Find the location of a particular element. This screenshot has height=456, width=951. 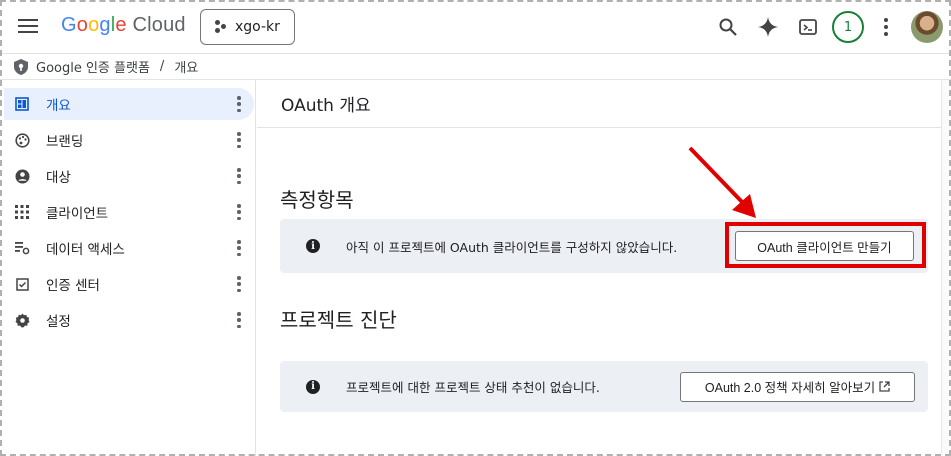

page-title: OAuth 개요 is located at coordinates (326, 106).